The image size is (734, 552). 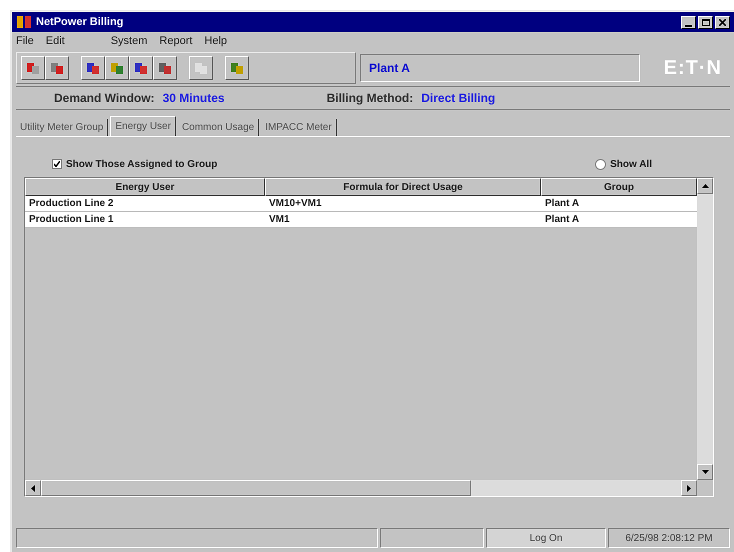 I want to click on maximize-button, so click(x=705, y=22).